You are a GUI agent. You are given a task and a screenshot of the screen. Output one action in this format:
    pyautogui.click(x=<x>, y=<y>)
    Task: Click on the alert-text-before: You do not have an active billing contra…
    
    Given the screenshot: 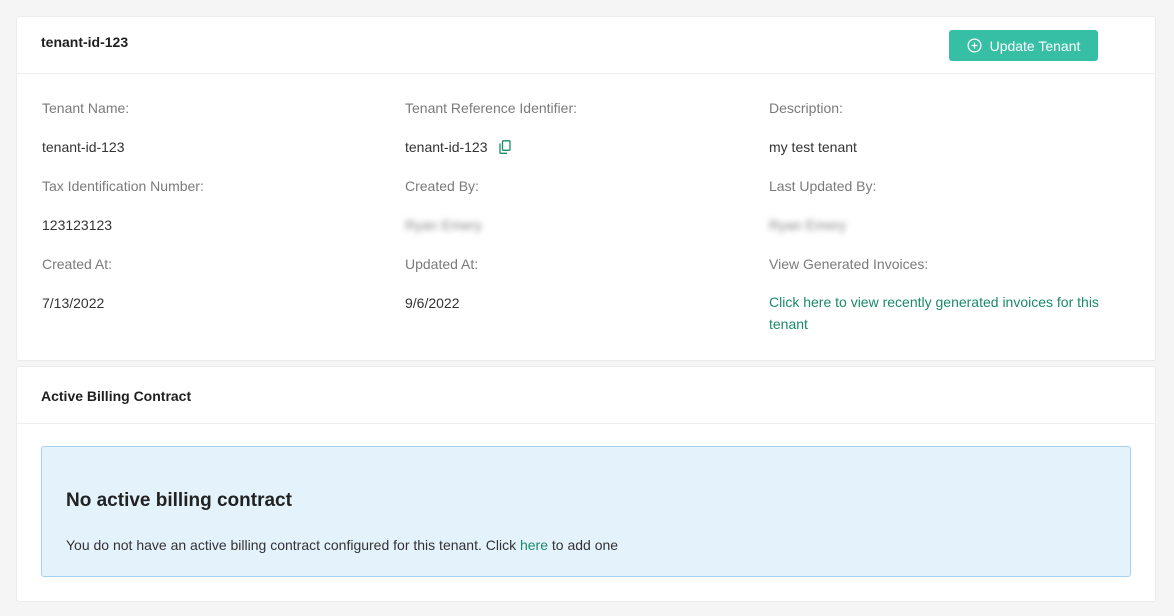 What is the action you would take?
    pyautogui.click(x=293, y=545)
    